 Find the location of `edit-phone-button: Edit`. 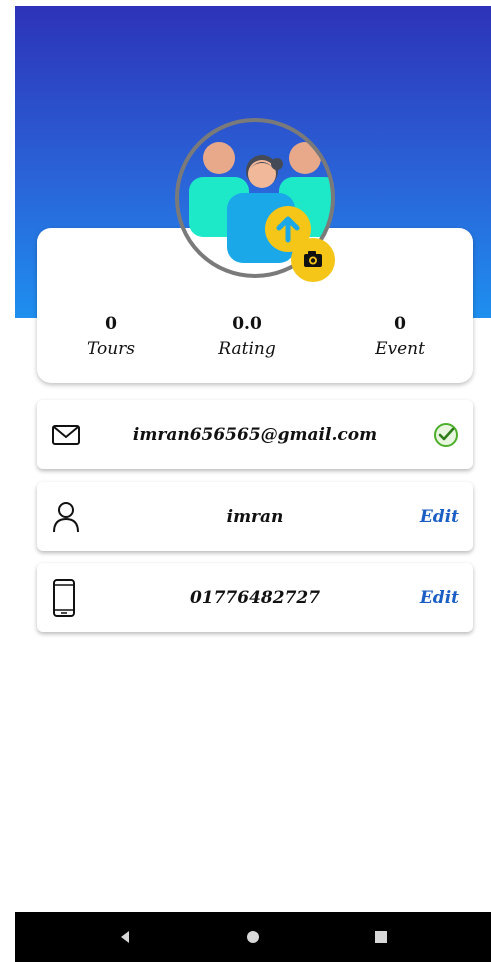

edit-phone-button: Edit is located at coordinates (439, 597).